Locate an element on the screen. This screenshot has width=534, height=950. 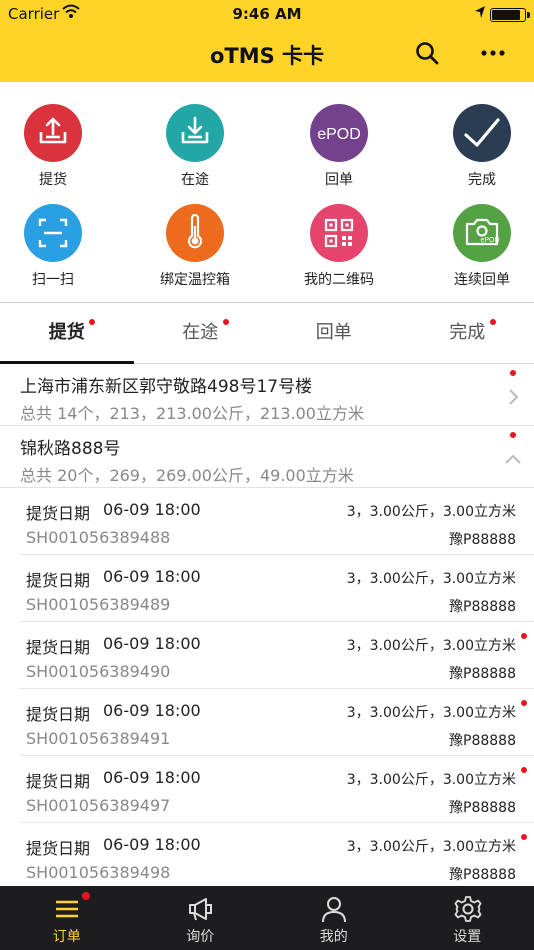
camera-epod-icon: ePOD is located at coordinates (482, 233).